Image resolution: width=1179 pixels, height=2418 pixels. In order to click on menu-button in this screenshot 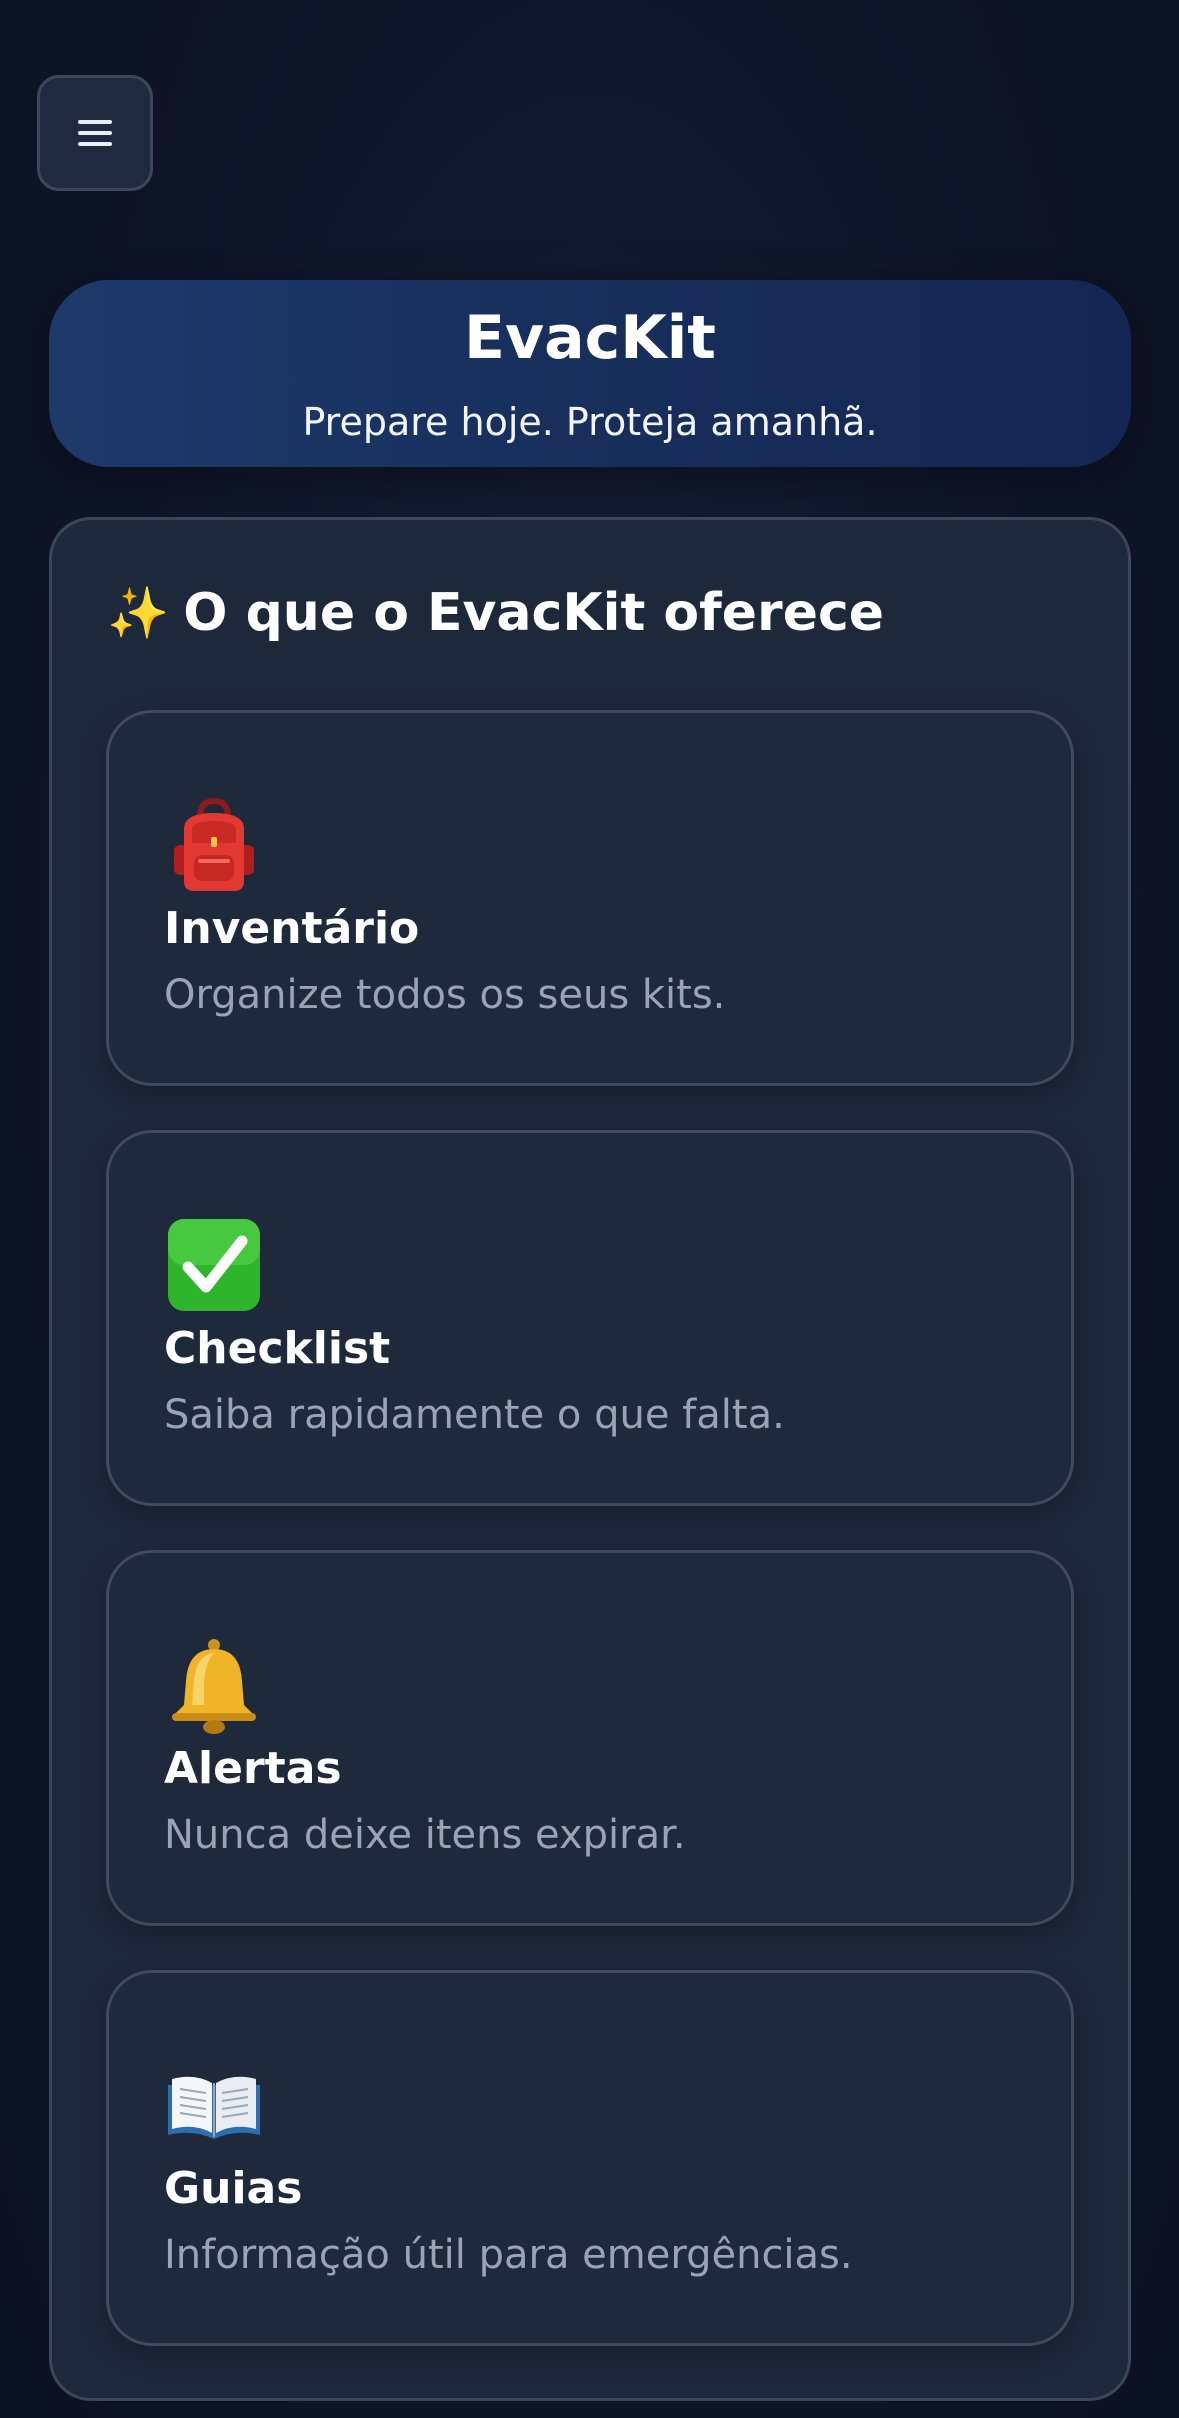, I will do `click(95, 133)`.